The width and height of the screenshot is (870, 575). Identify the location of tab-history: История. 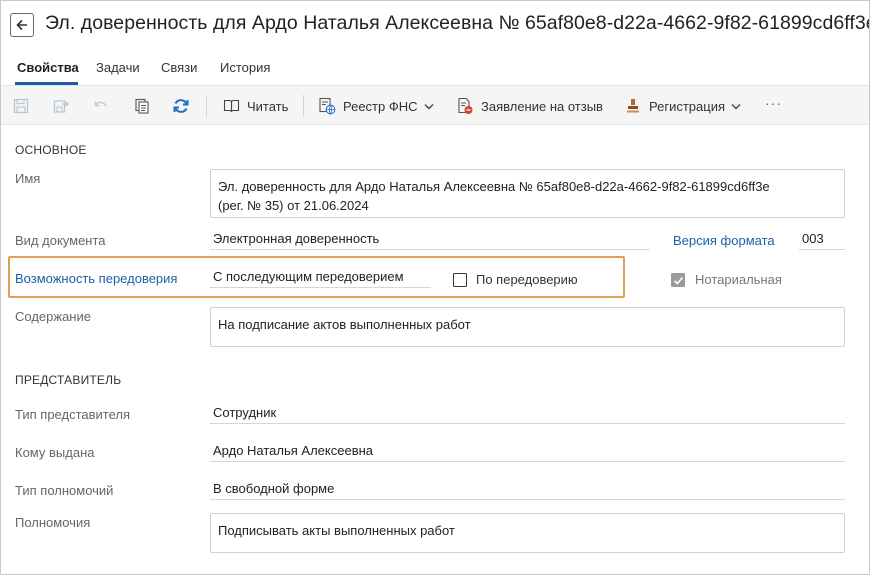
(245, 67).